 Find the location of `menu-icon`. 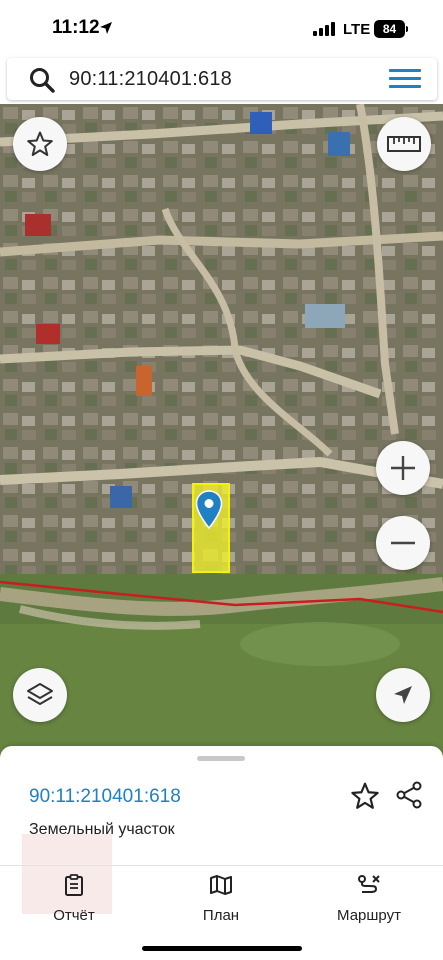

menu-icon is located at coordinates (405, 79).